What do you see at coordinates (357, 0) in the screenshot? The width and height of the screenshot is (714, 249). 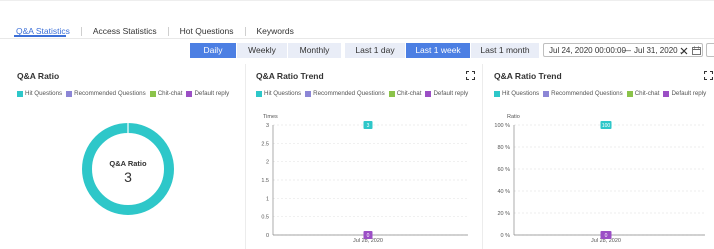 I see `top-border` at bounding box center [357, 0].